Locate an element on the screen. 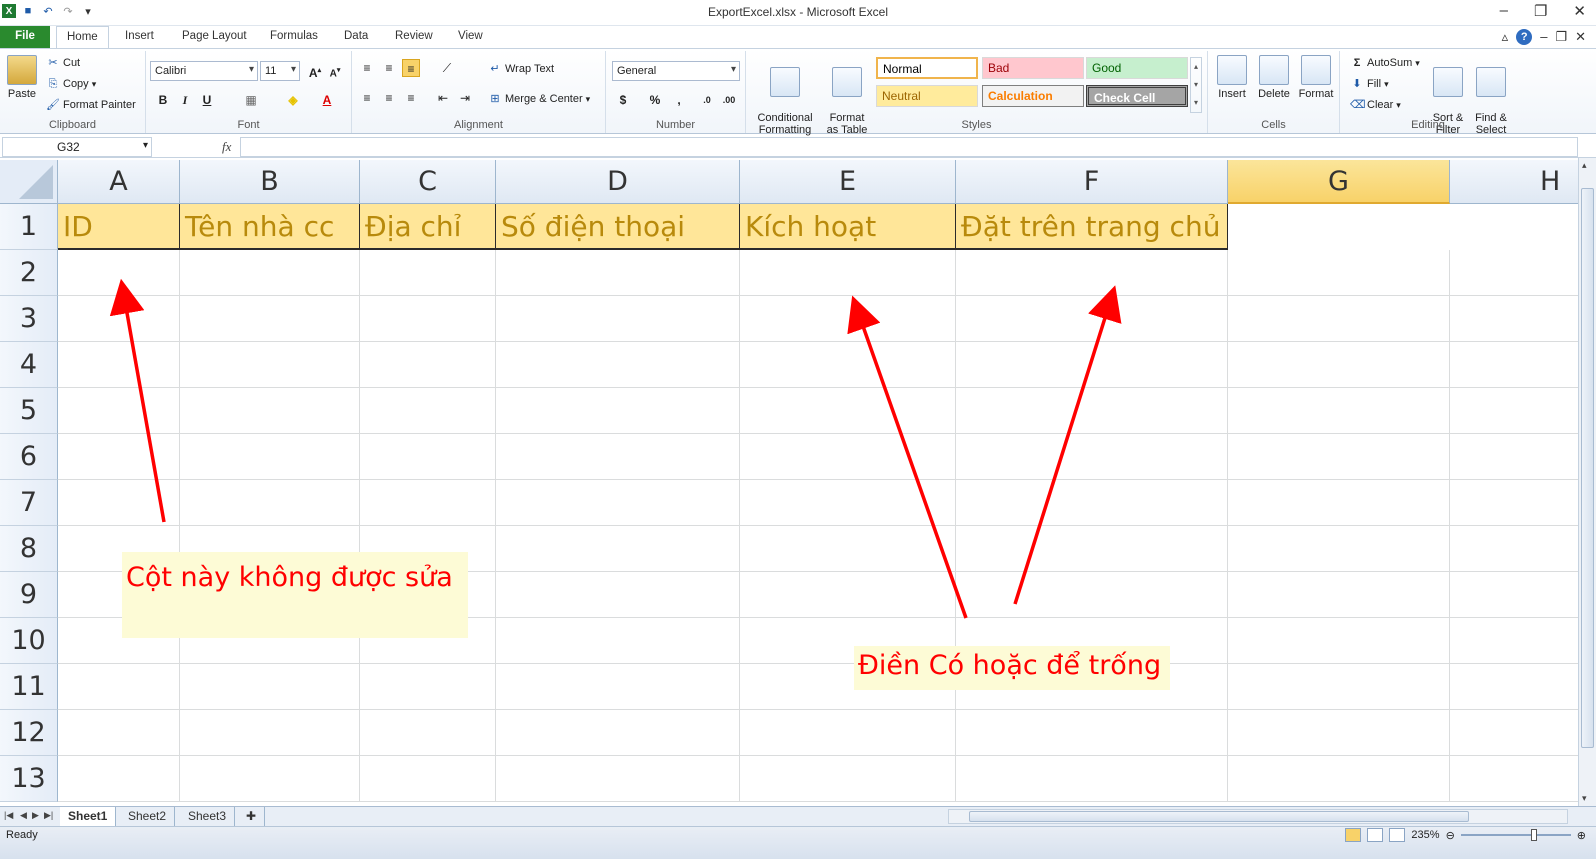  formula-input is located at coordinates (909, 147).